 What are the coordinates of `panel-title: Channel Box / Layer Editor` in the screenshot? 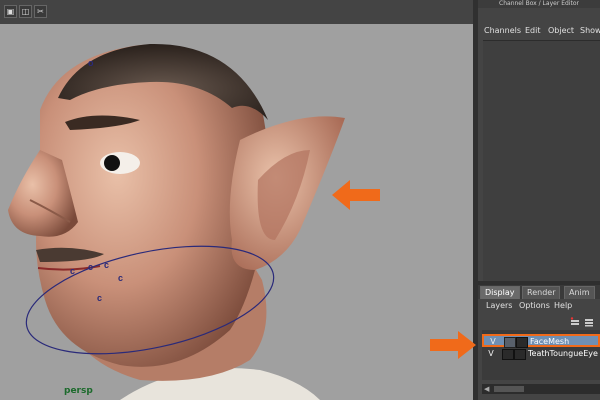 It's located at (539, 4).